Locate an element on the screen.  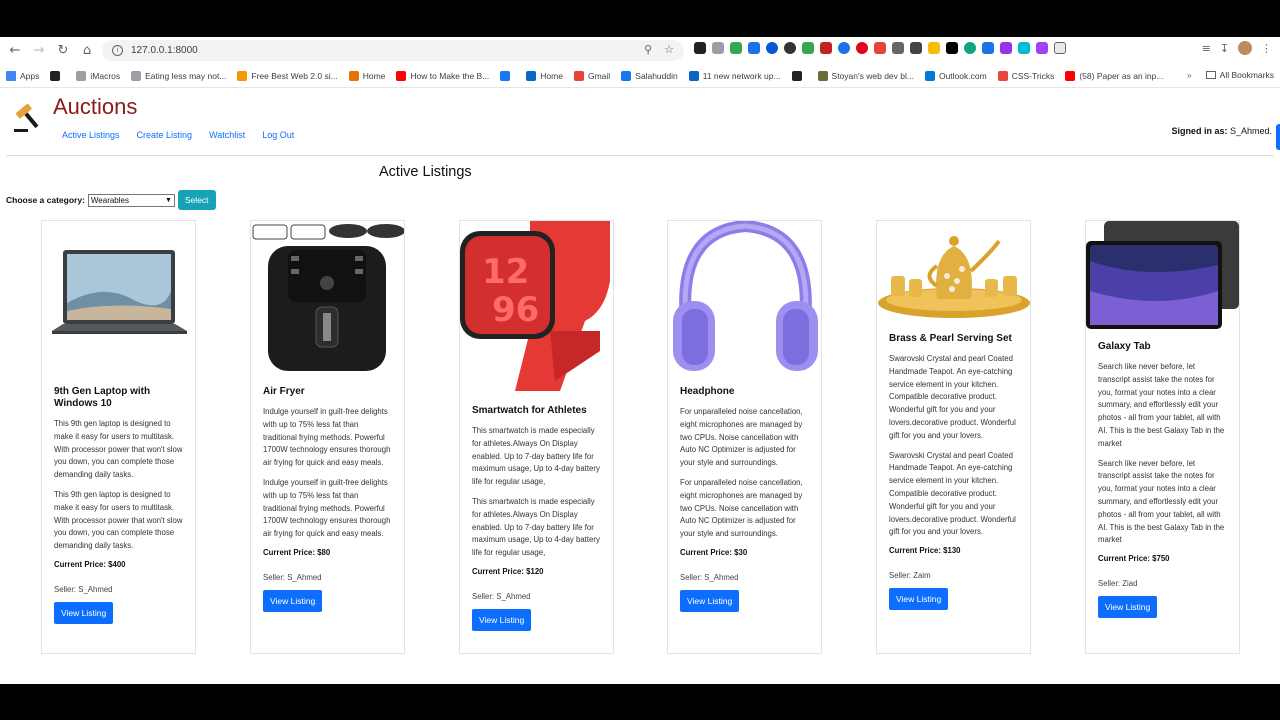
nav-create-listing: Create Listing is located at coordinates (165, 135).